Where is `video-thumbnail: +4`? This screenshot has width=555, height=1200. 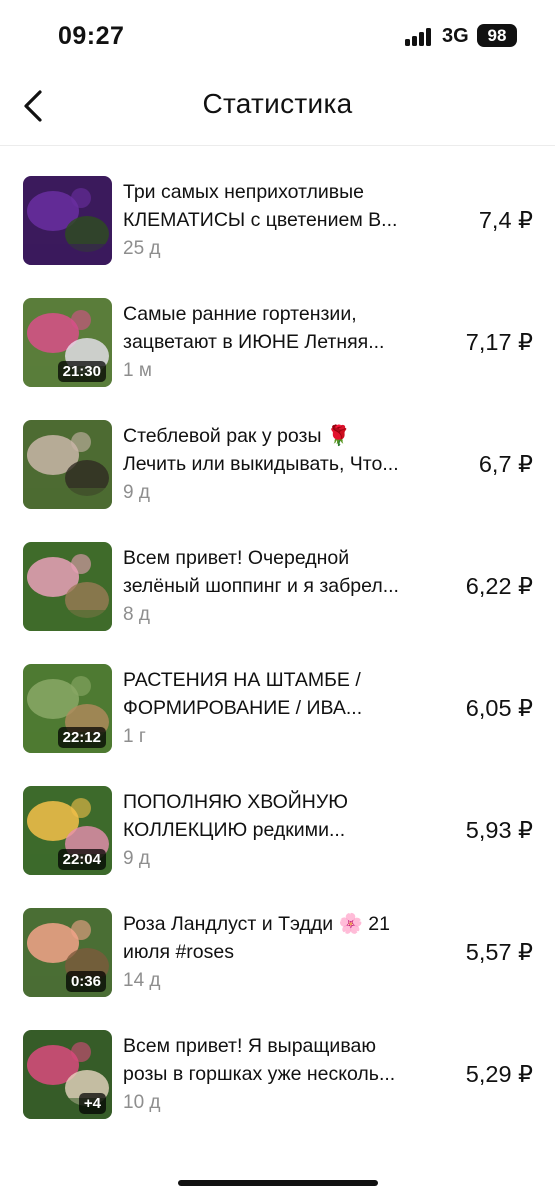 video-thumbnail: +4 is located at coordinates (67, 1074).